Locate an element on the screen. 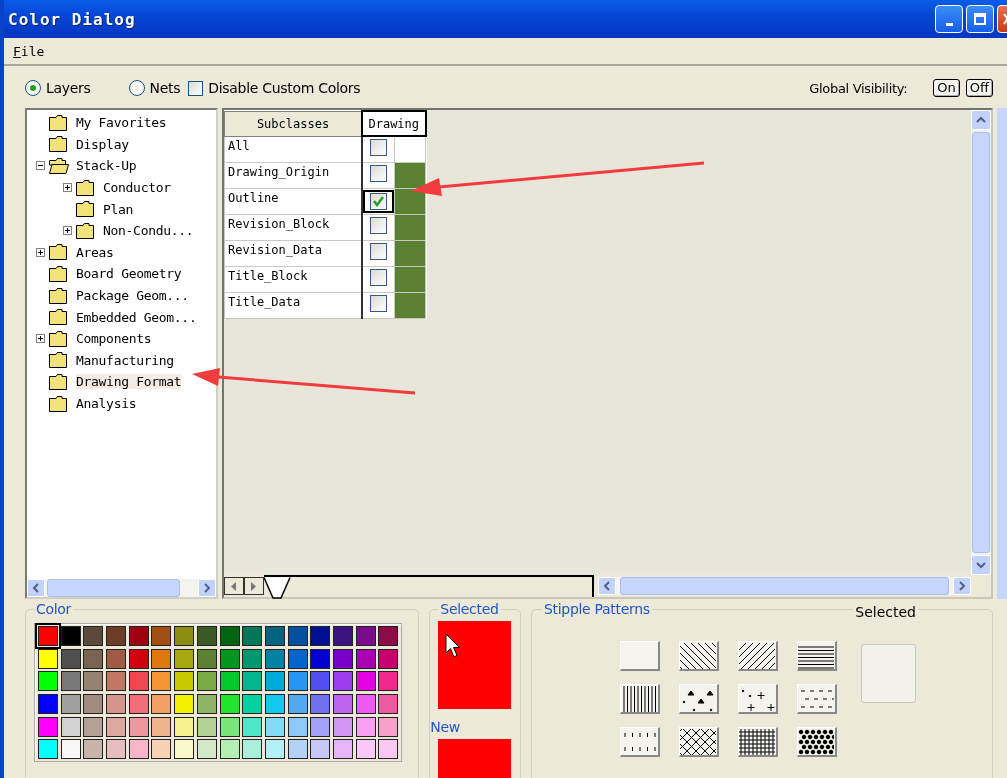 The width and height of the screenshot is (1007, 778). visibility-button: Off is located at coordinates (979, 88).